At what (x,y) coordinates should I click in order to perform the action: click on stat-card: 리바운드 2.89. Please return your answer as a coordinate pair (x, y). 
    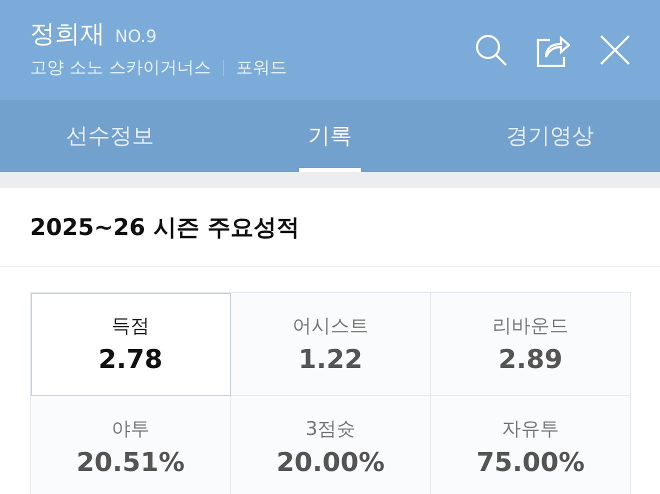
    Looking at the image, I should click on (531, 344).